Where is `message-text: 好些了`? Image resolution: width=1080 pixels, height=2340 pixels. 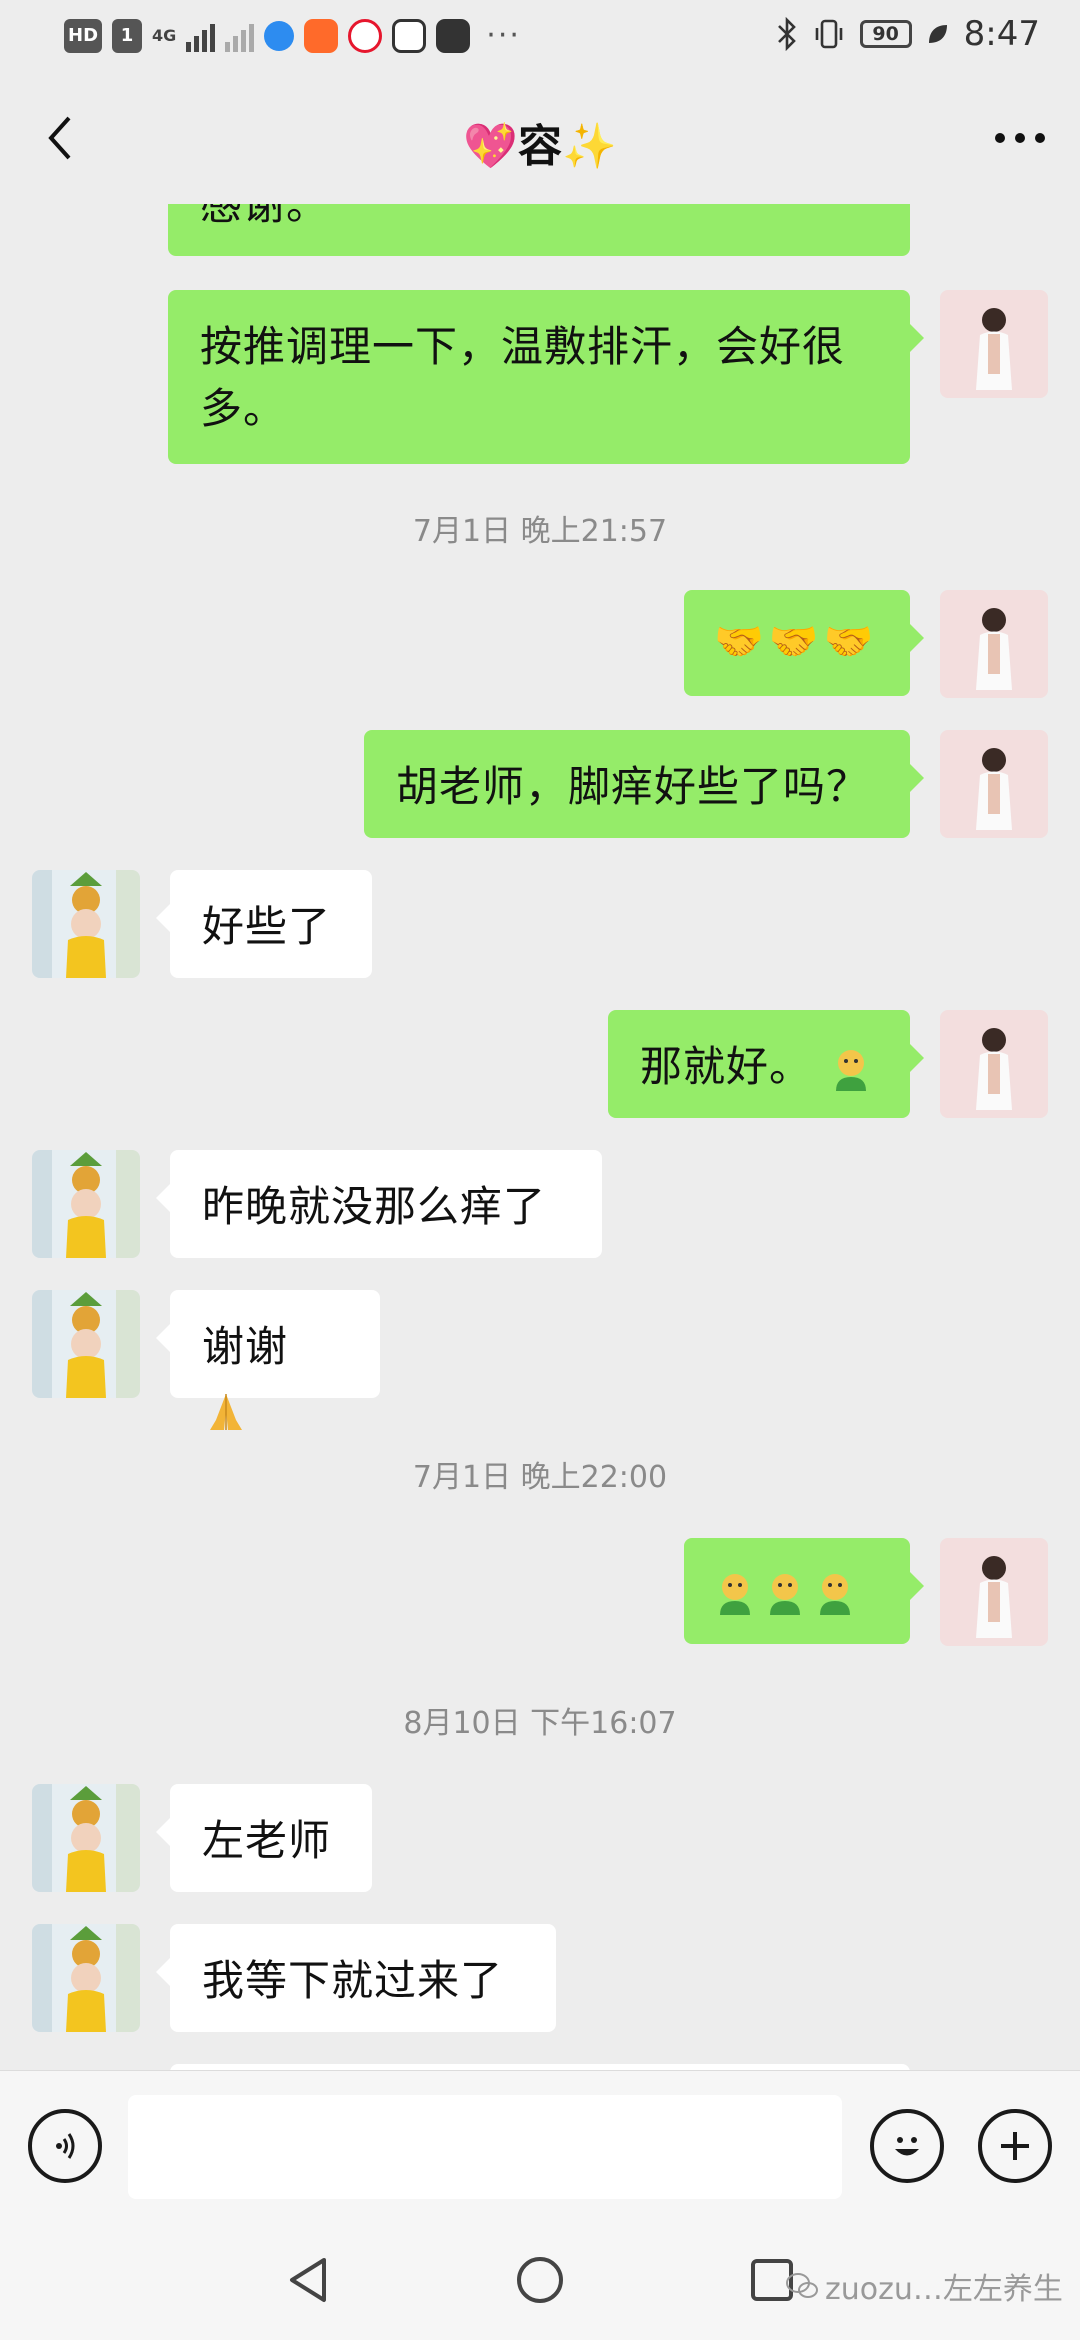 message-text: 好些了 is located at coordinates (267, 926).